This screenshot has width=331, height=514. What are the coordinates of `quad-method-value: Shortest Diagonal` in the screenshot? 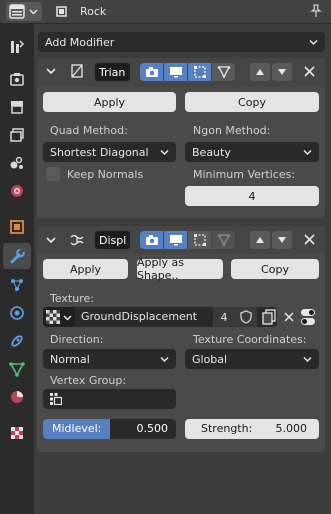 It's located at (99, 152).